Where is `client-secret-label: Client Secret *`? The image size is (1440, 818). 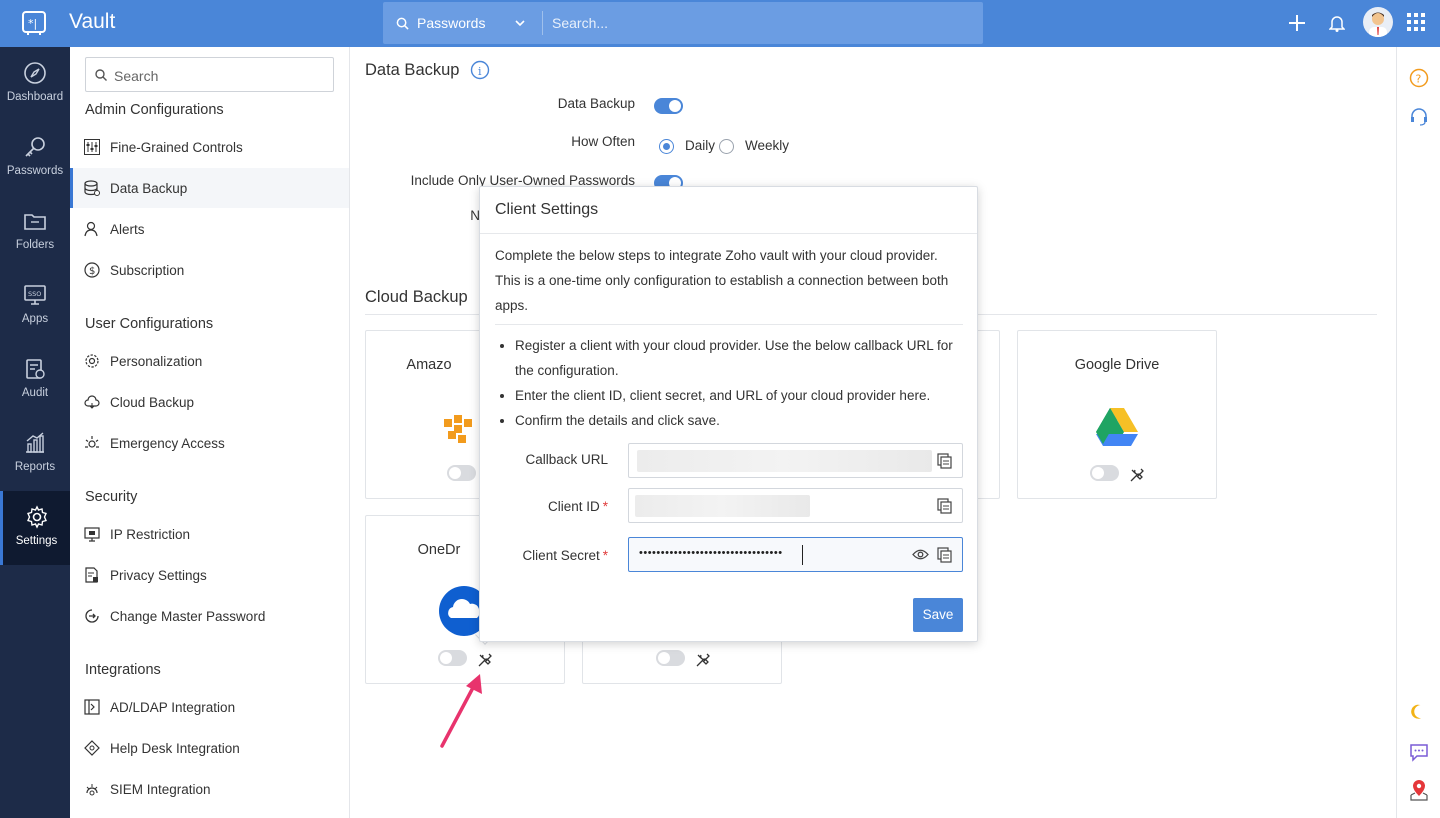 client-secret-label: Client Secret * is located at coordinates (565, 555).